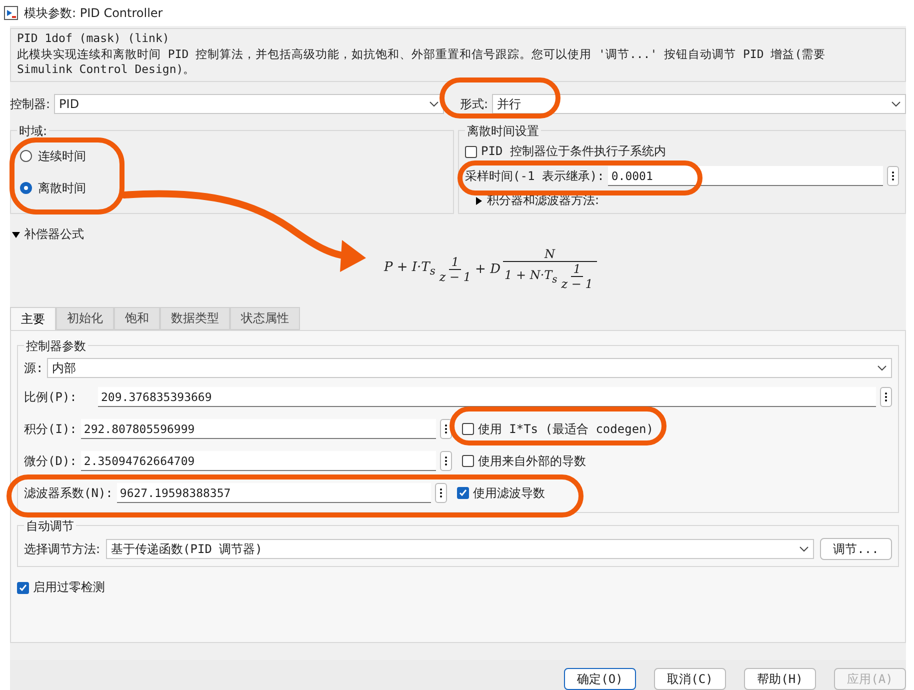  What do you see at coordinates (50, 429) in the screenshot?
I see `field-label: 积分(I):` at bounding box center [50, 429].